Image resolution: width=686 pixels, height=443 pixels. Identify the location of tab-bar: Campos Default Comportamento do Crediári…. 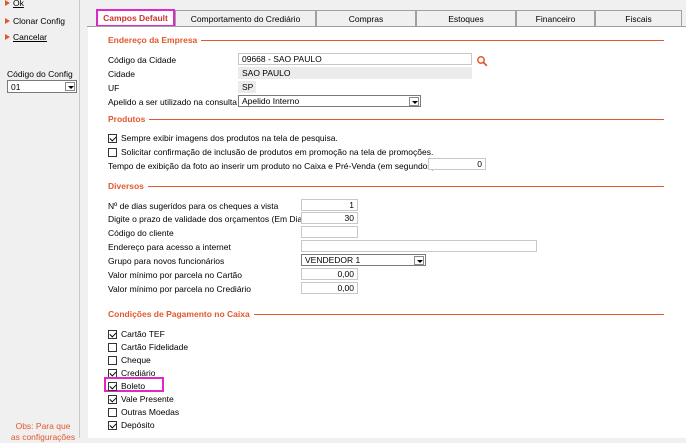
(386, 18).